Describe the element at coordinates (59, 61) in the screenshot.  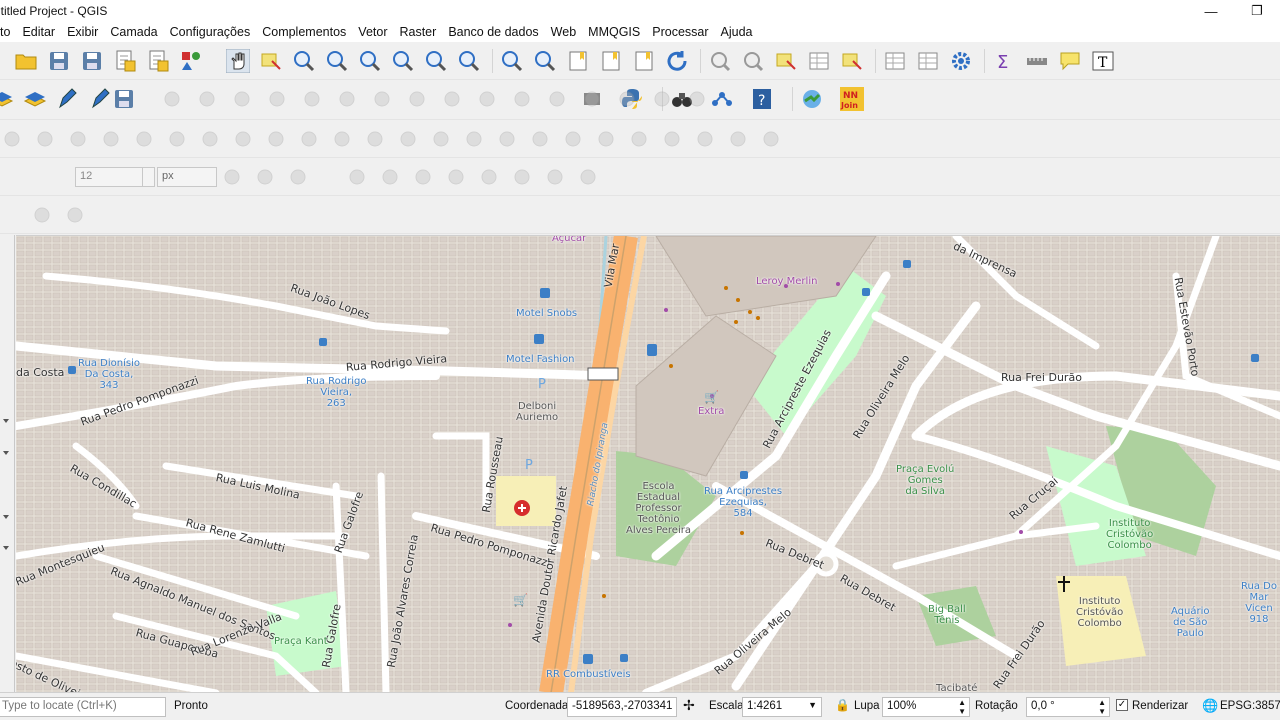
I see `save-icon` at that location.